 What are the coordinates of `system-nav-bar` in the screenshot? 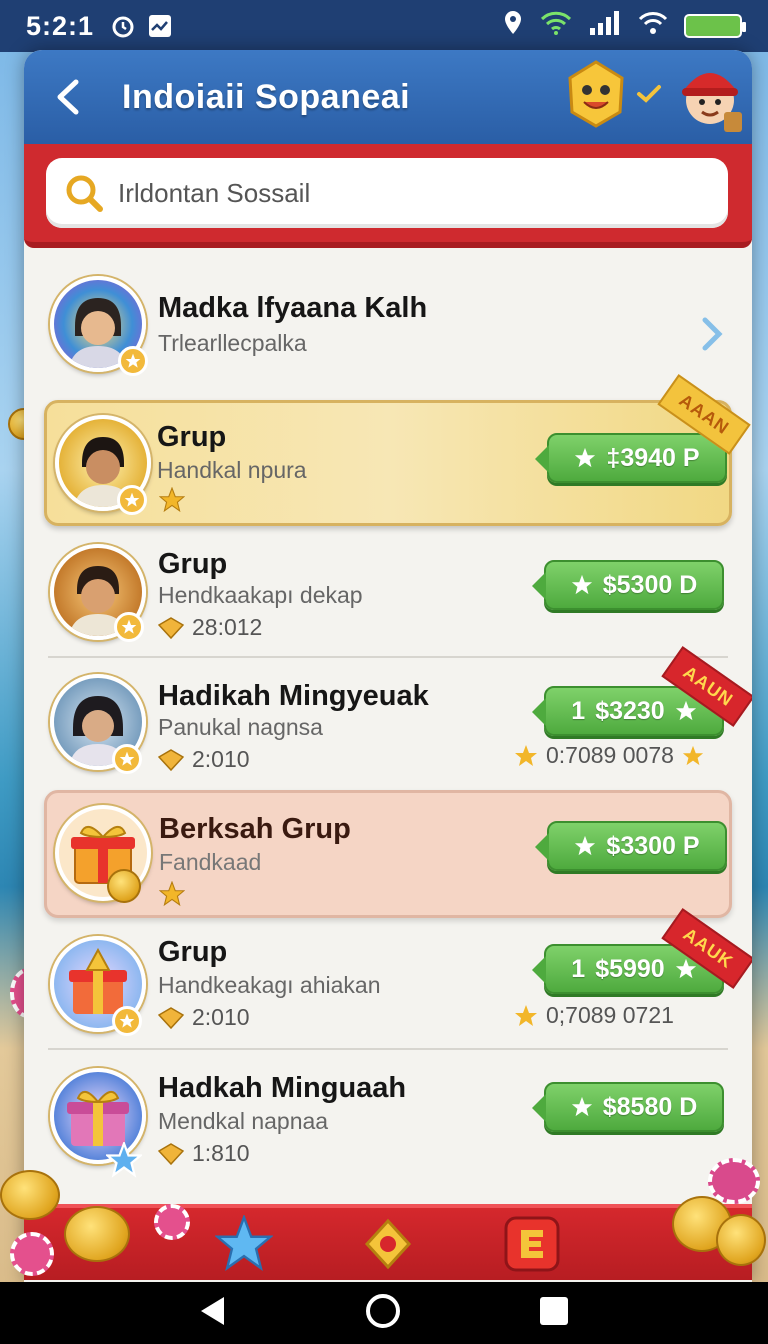 It's located at (384, 1313).